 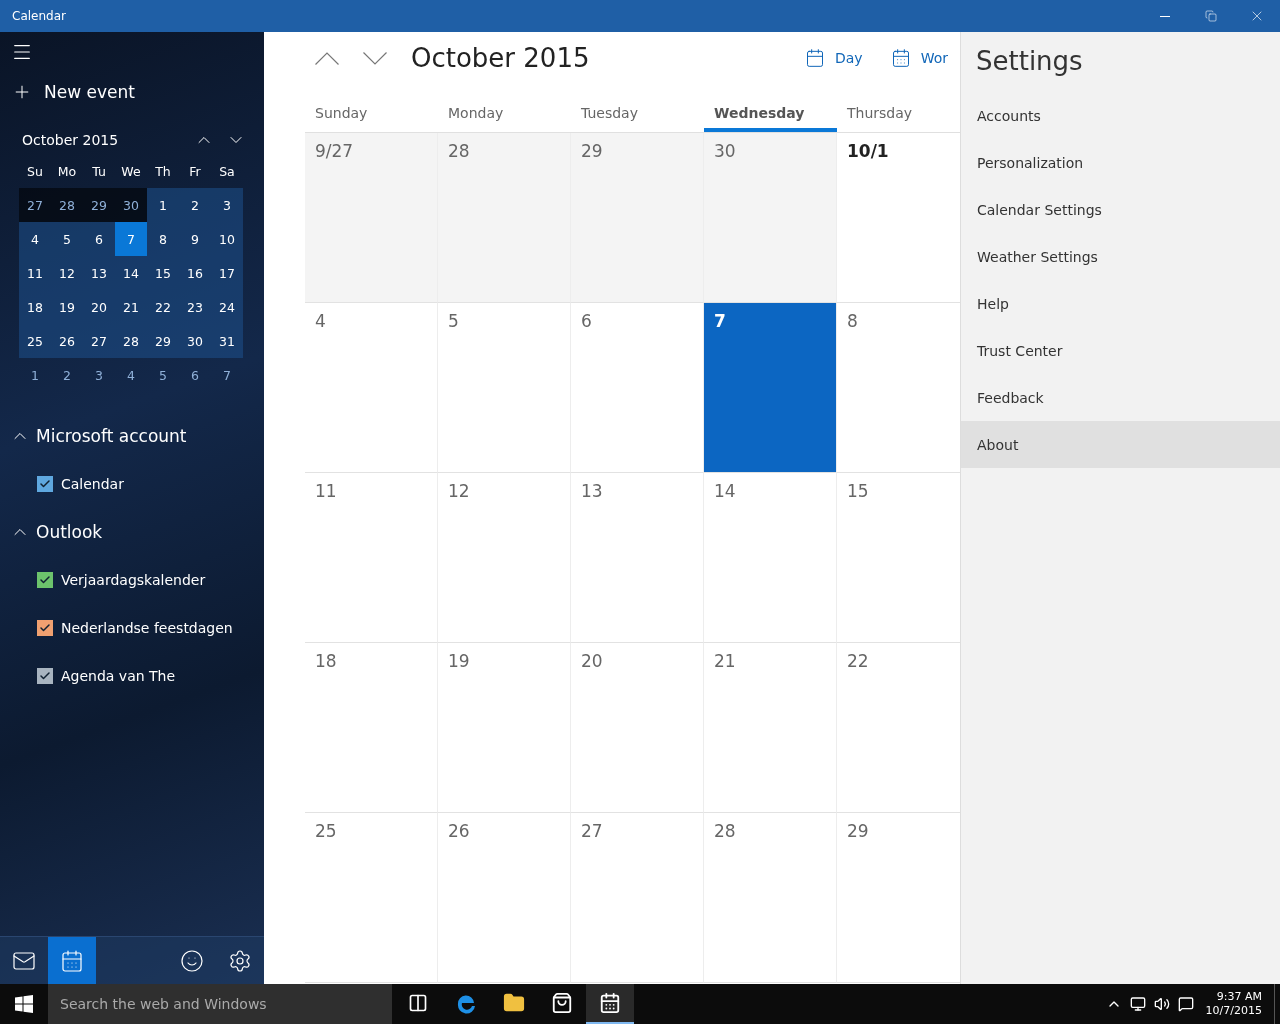 What do you see at coordinates (220, 1004) in the screenshot?
I see `search-field: Search the web and Windows` at bounding box center [220, 1004].